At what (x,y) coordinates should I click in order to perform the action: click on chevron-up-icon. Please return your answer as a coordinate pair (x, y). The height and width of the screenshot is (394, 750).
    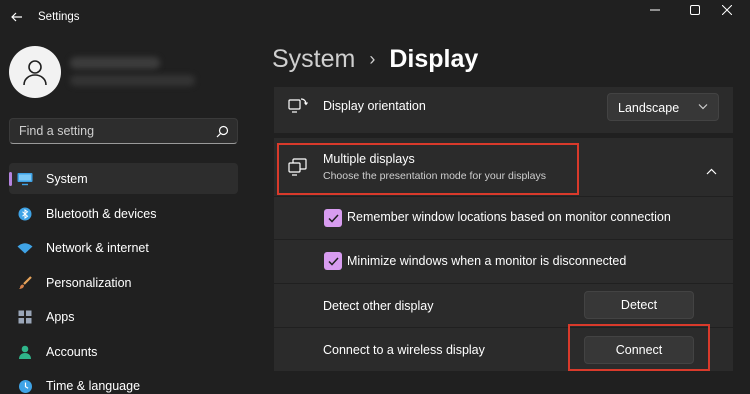
    Looking at the image, I should click on (711, 171).